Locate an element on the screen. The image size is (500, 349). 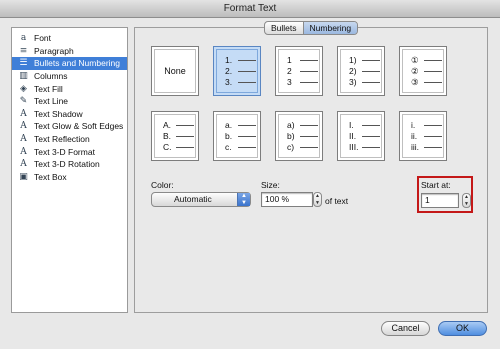
marker: a) is located at coordinates (291, 125).